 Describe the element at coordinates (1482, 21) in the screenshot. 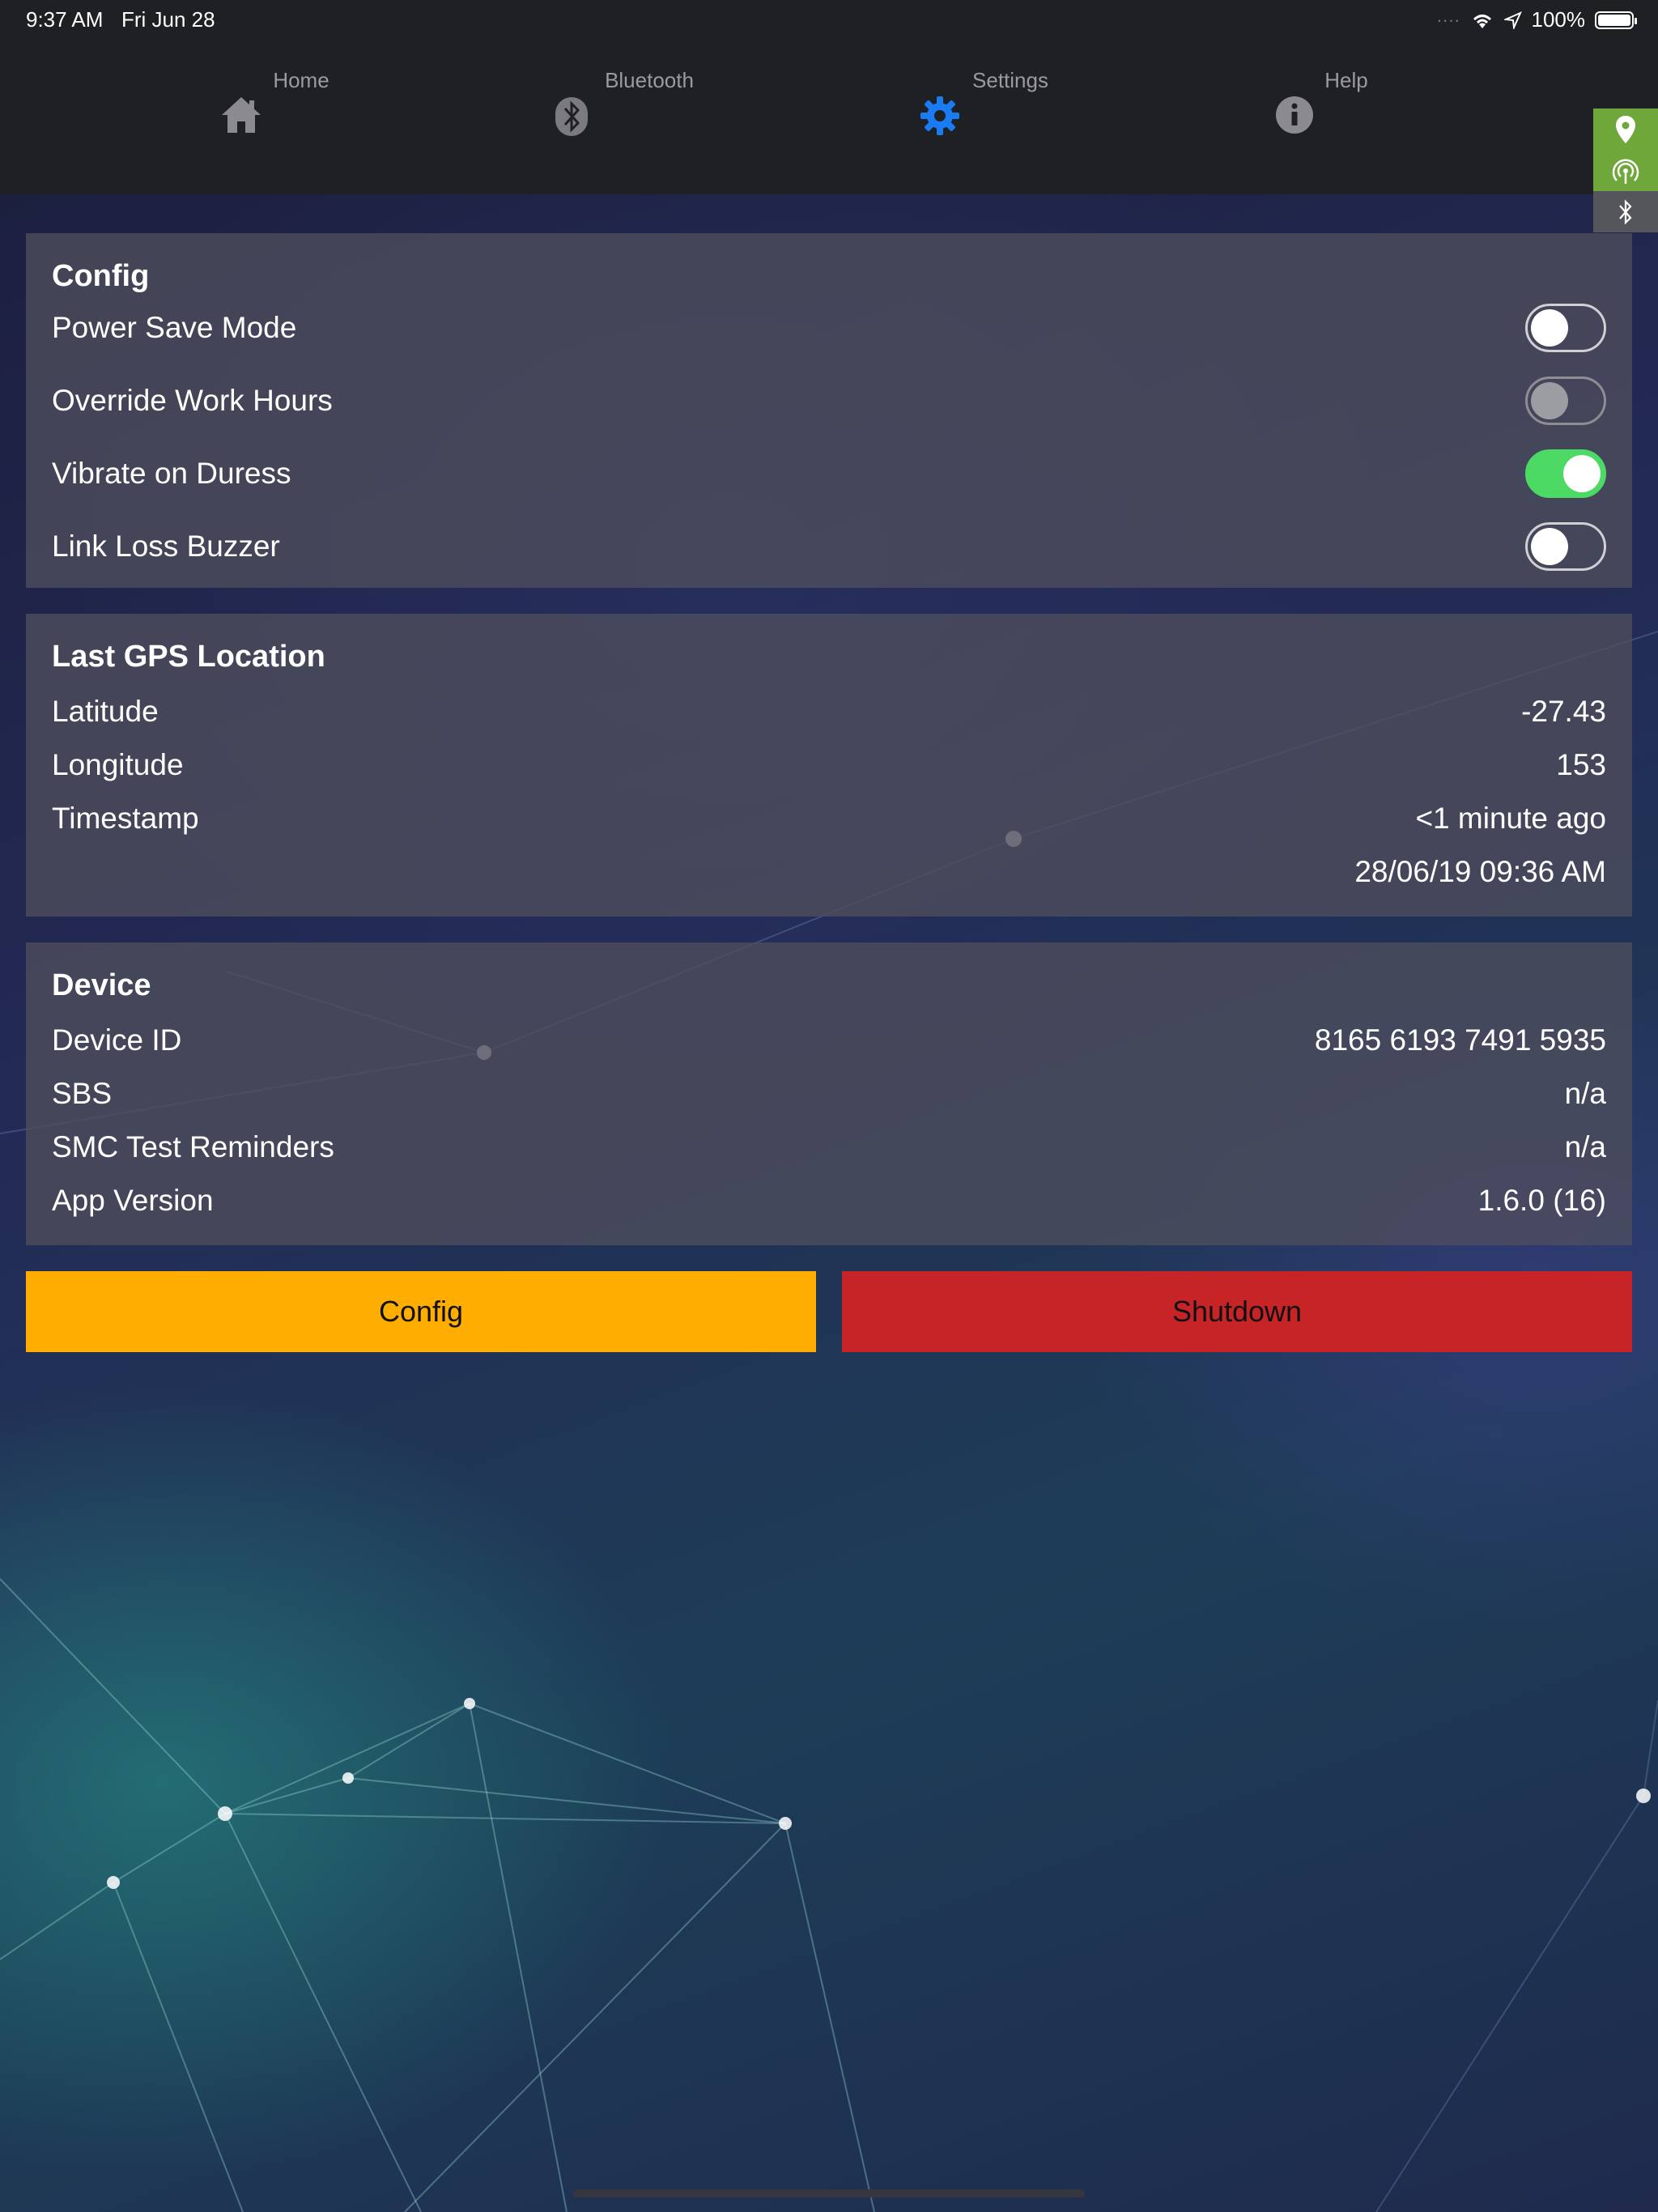

I see `wifi-icon` at that location.